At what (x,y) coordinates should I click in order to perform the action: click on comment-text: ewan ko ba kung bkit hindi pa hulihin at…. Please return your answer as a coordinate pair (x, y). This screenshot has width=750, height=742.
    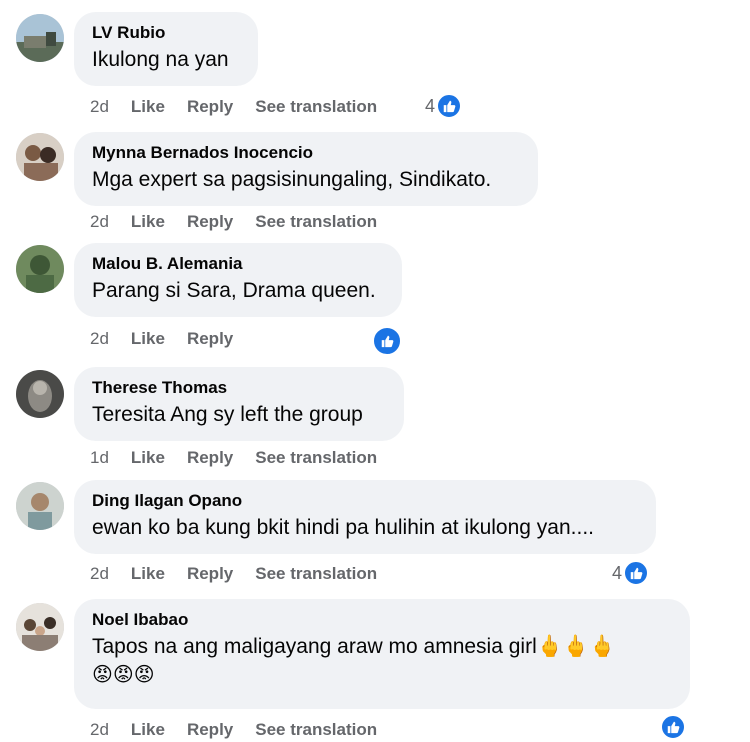
    Looking at the image, I should click on (343, 527).